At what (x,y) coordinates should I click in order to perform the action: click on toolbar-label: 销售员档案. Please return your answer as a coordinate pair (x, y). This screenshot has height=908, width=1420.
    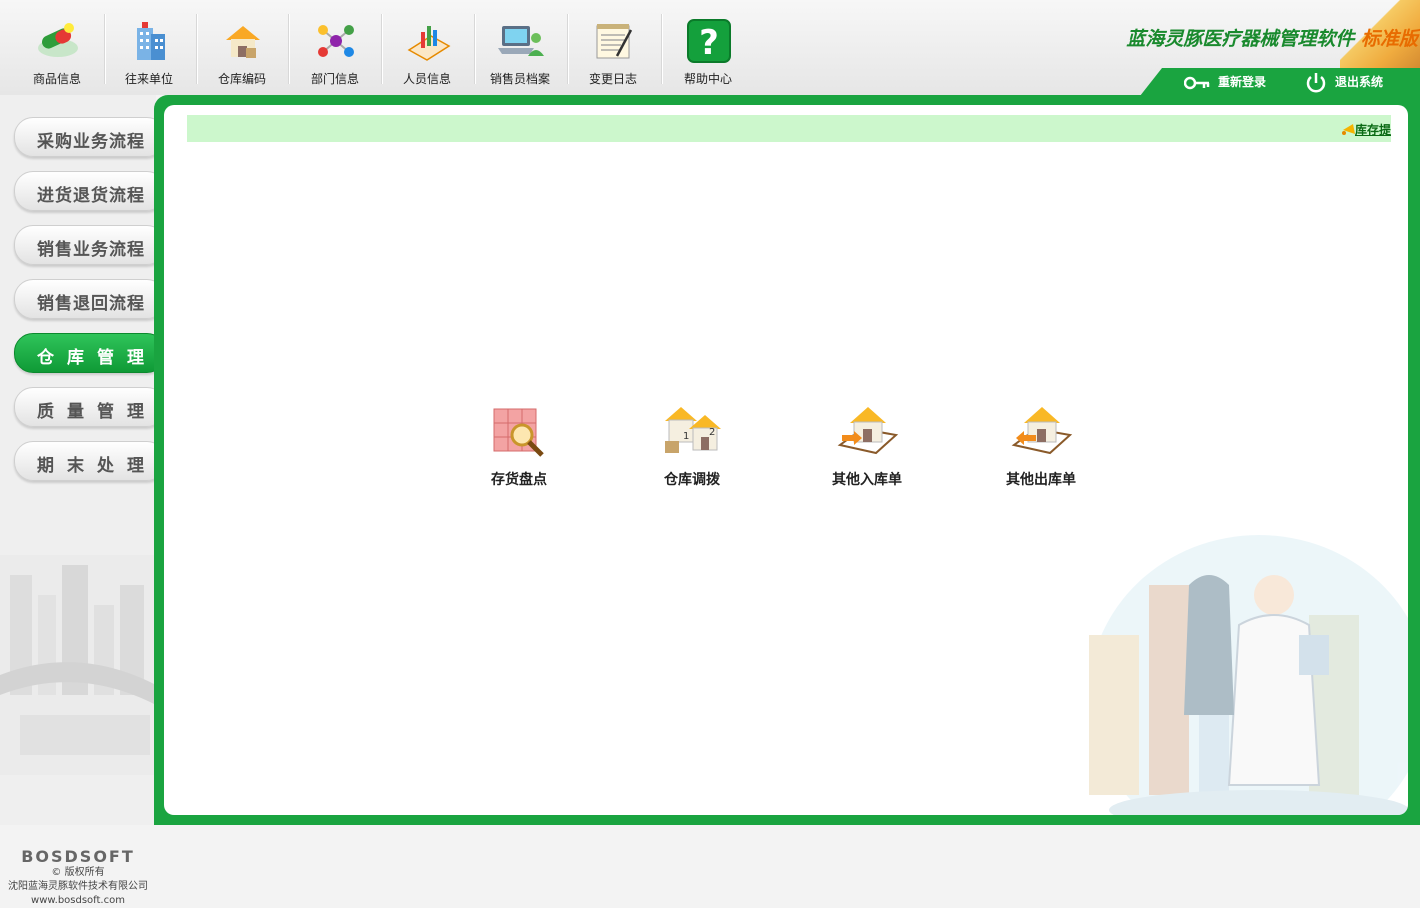
    Looking at the image, I should click on (519, 79).